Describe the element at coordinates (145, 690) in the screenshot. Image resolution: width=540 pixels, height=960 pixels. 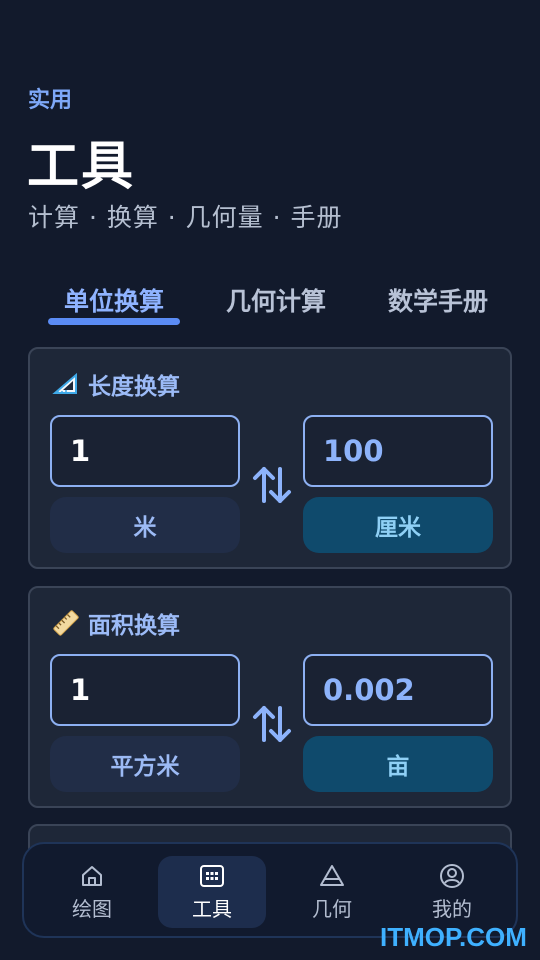
I see `area-from-input: 1` at that location.